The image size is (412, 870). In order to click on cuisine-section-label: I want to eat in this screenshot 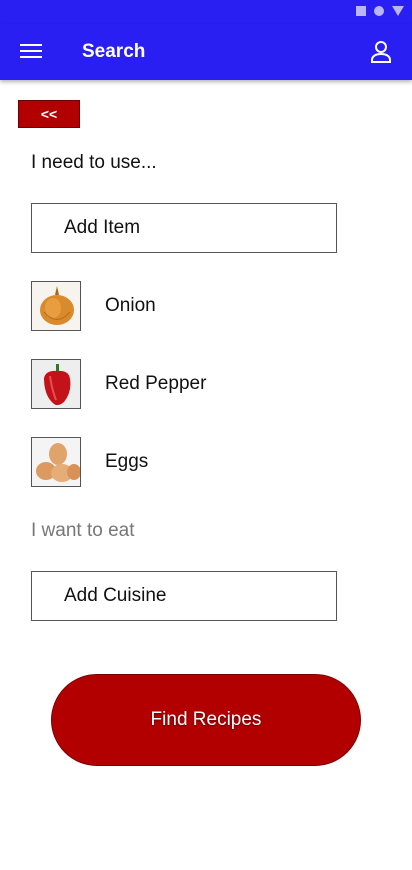, I will do `click(83, 530)`.